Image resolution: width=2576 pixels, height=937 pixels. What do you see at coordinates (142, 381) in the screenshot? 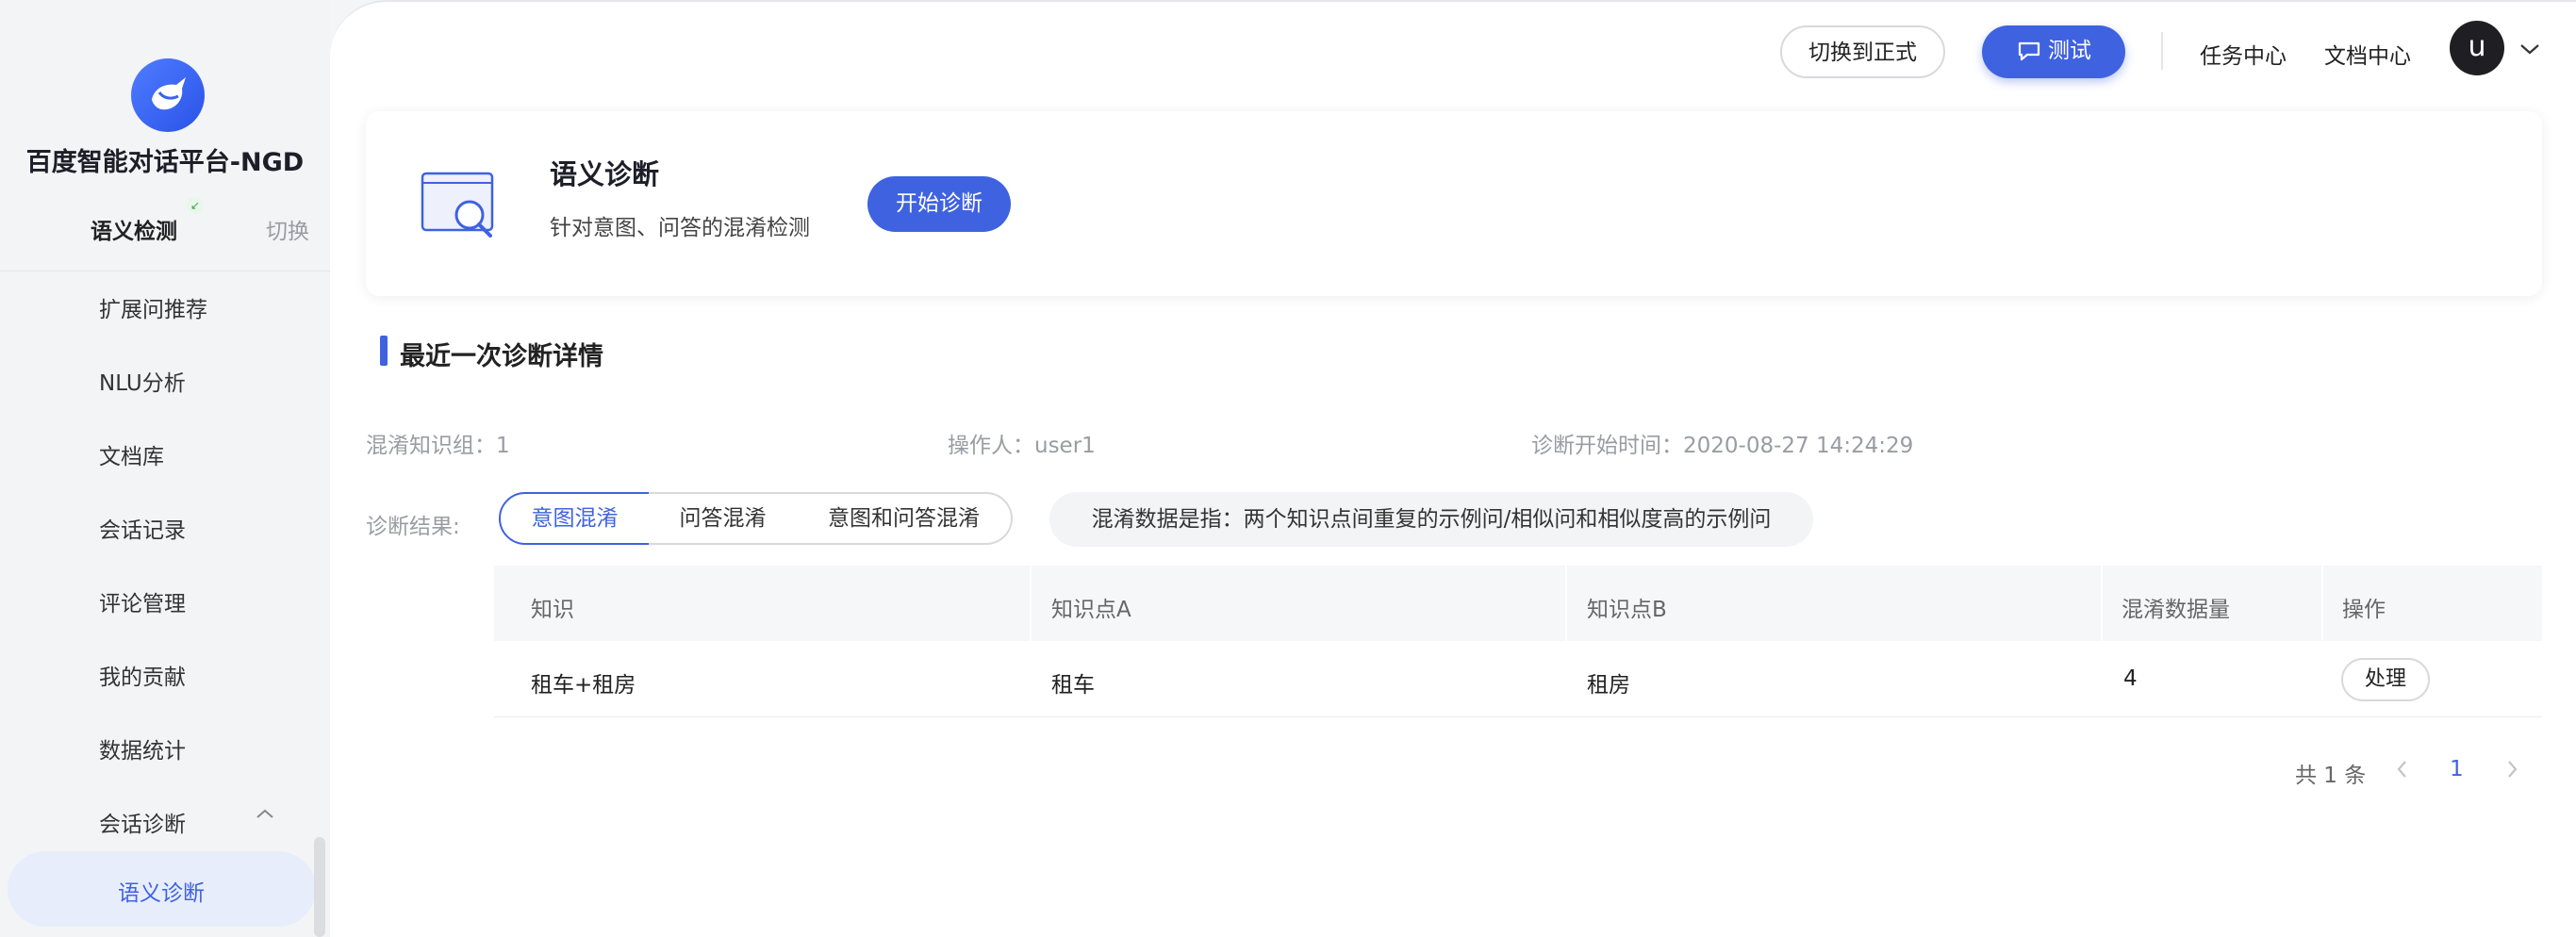
I see `sidebar-item-nlu-analysis: NLU分析` at bounding box center [142, 381].